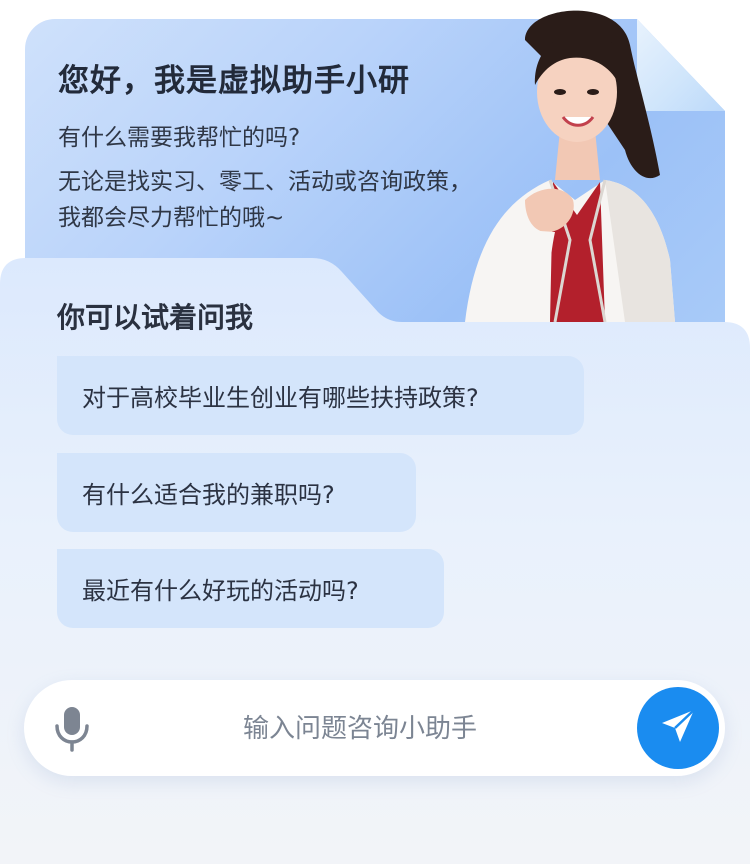  I want to click on suggestion-chip: 最近有什么好玩的活动吗?, so click(250, 588).